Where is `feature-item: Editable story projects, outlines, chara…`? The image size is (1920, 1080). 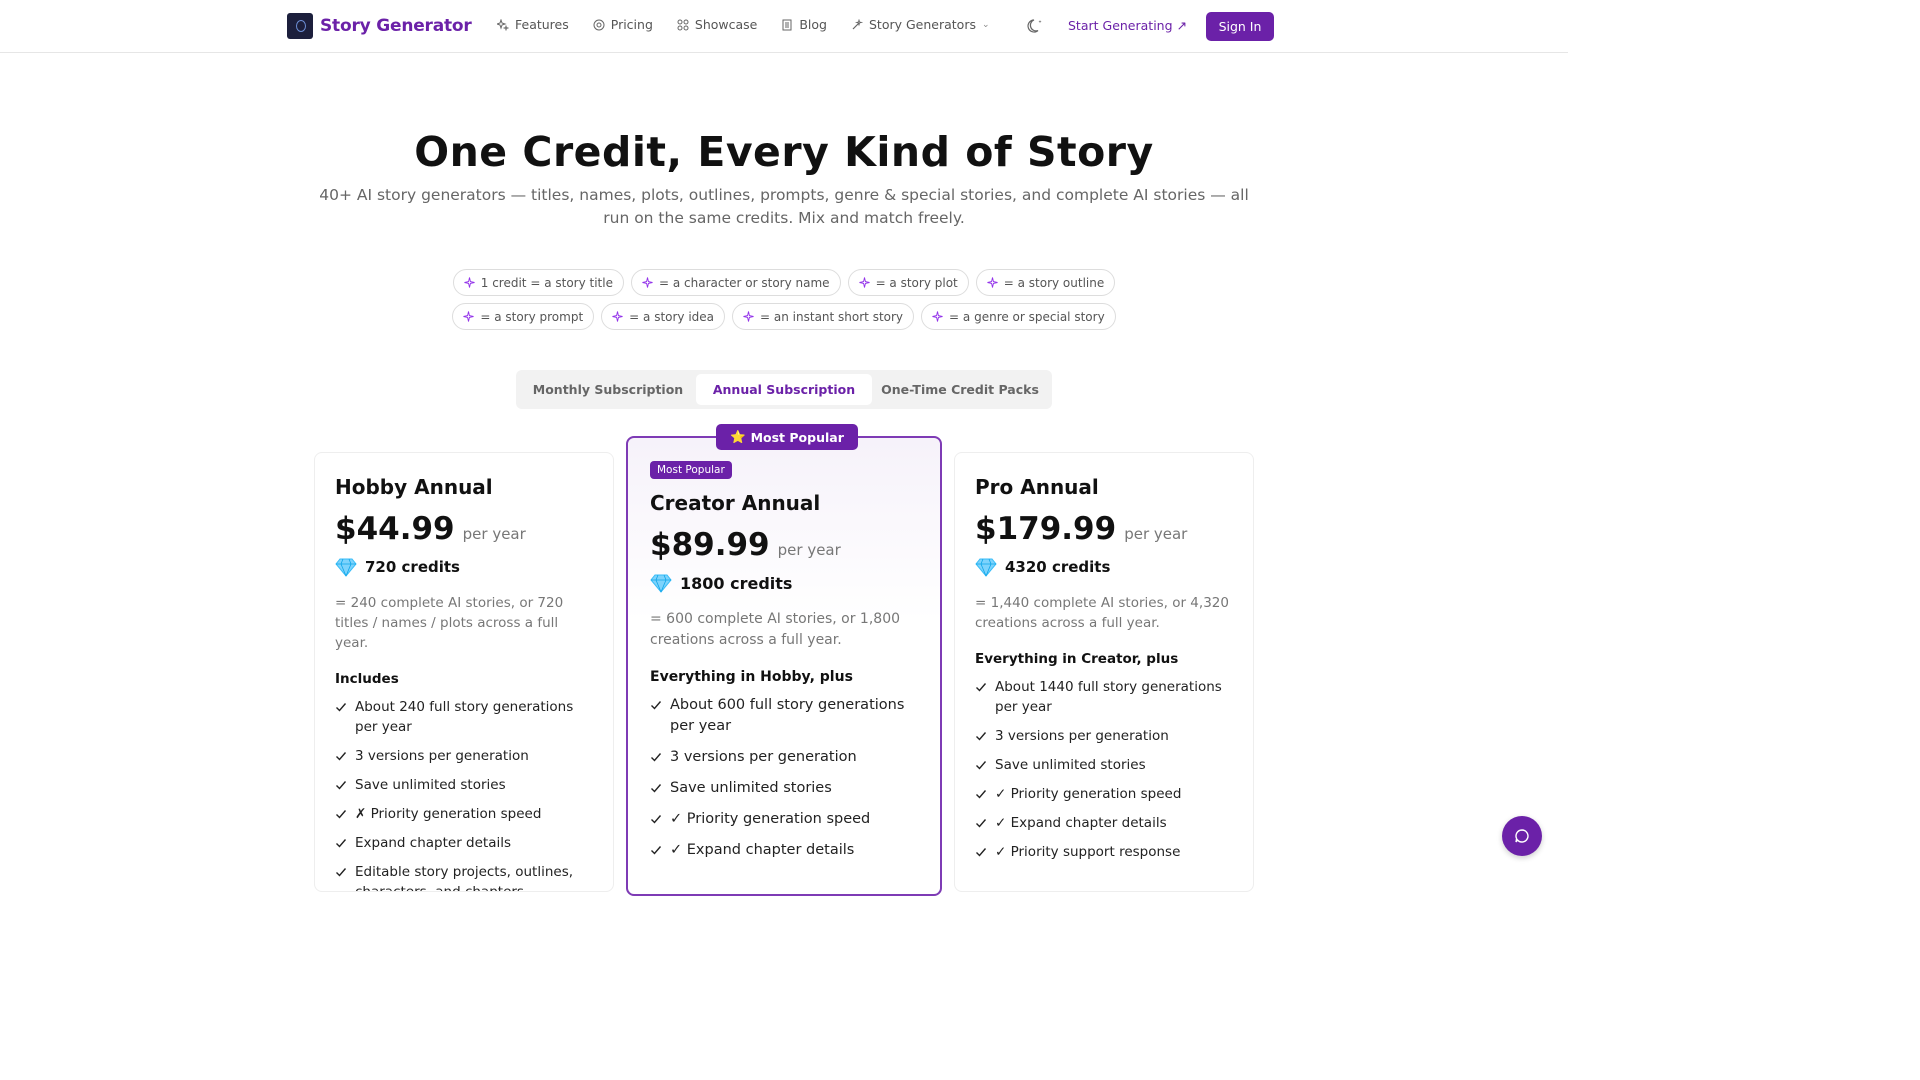
feature-item: Editable story projects, outlines, chara… is located at coordinates (464, 876).